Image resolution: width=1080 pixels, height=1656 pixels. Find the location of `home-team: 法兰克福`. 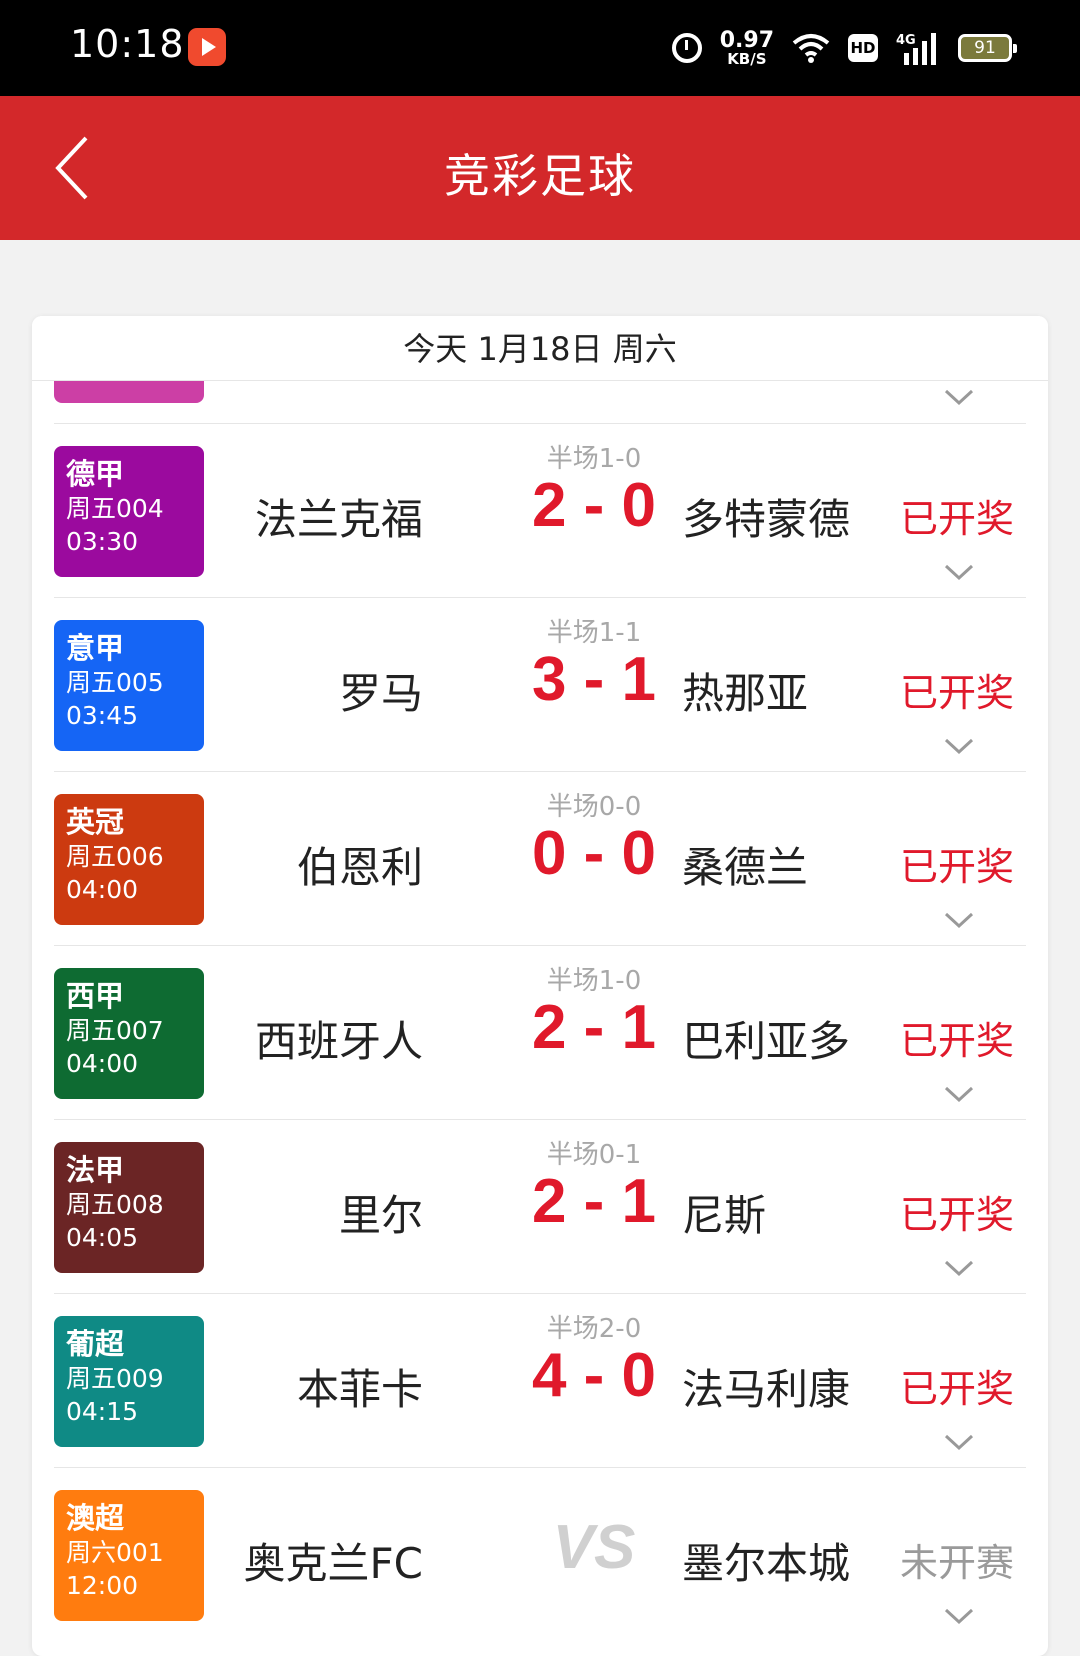

home-team: 法兰克福 is located at coordinates (338, 519).